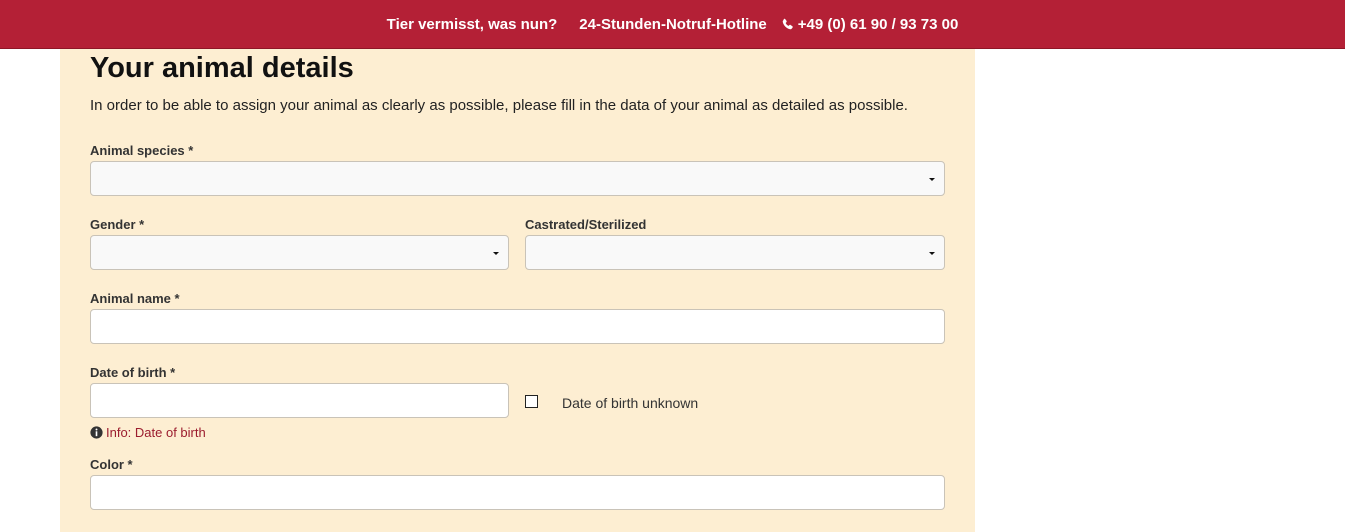  Describe the element at coordinates (517, 326) in the screenshot. I see `animal-name-input` at that location.